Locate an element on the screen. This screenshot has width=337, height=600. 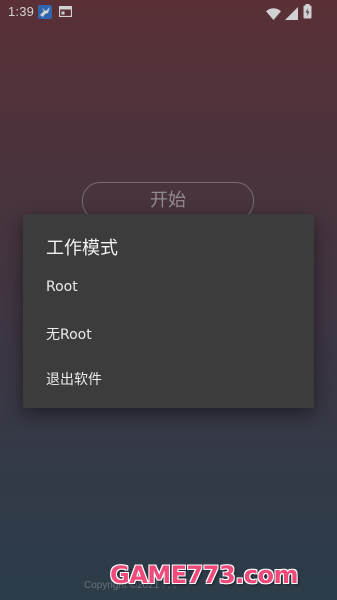
option-root: Root is located at coordinates (168, 288).